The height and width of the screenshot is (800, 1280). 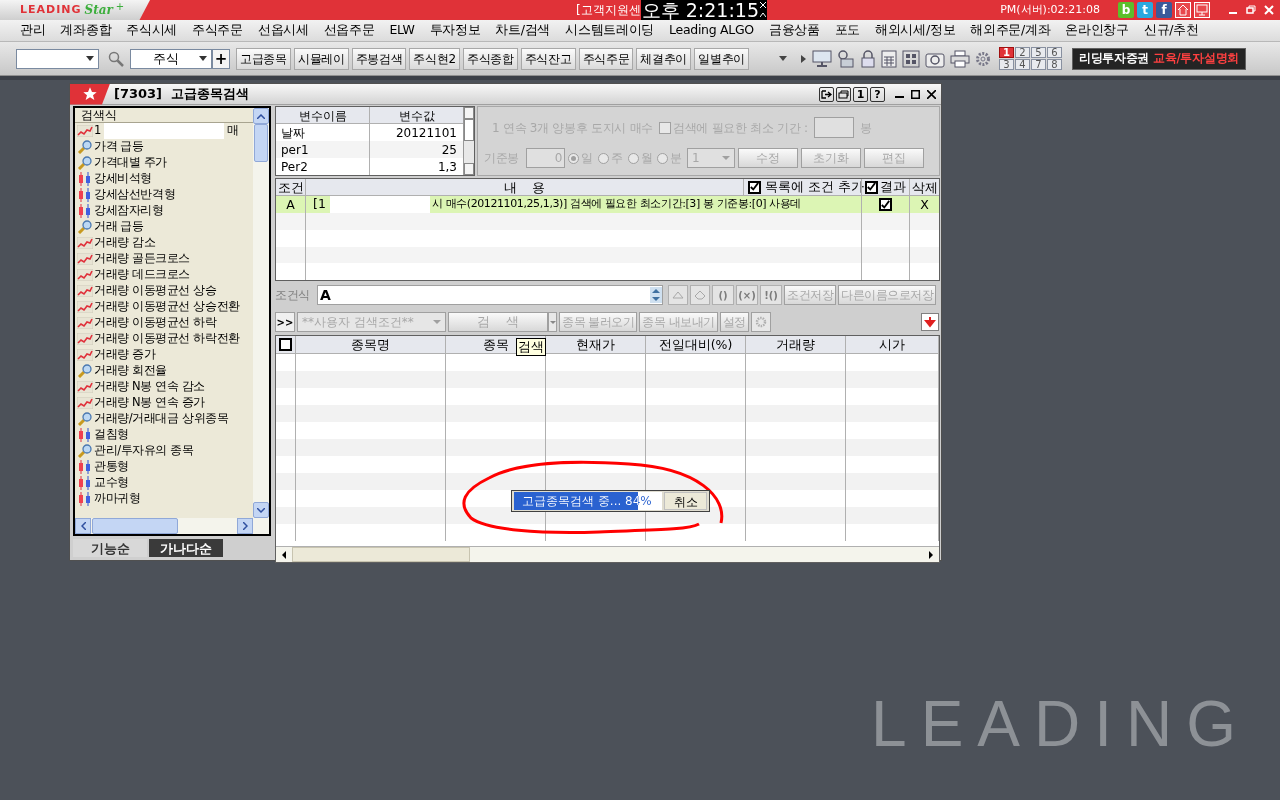 What do you see at coordinates (164, 275) in the screenshot?
I see `formula-item: 거래량 데드크로스` at bounding box center [164, 275].